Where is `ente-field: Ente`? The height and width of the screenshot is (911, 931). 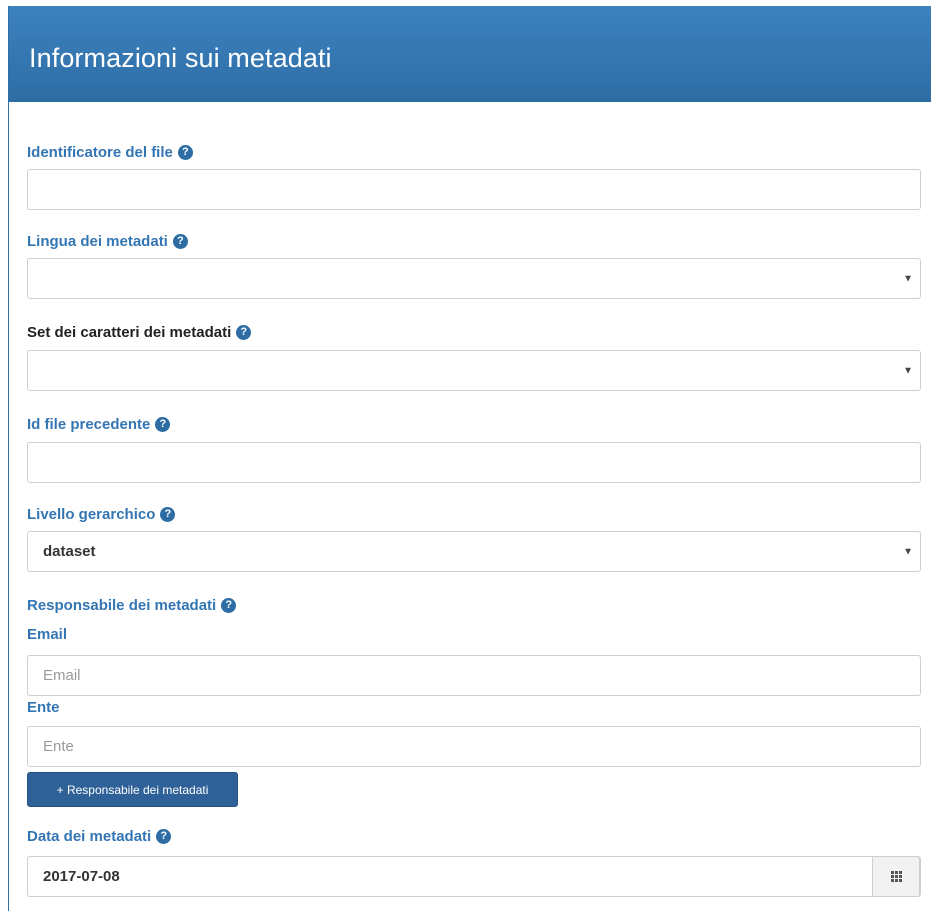 ente-field: Ente is located at coordinates (474, 746).